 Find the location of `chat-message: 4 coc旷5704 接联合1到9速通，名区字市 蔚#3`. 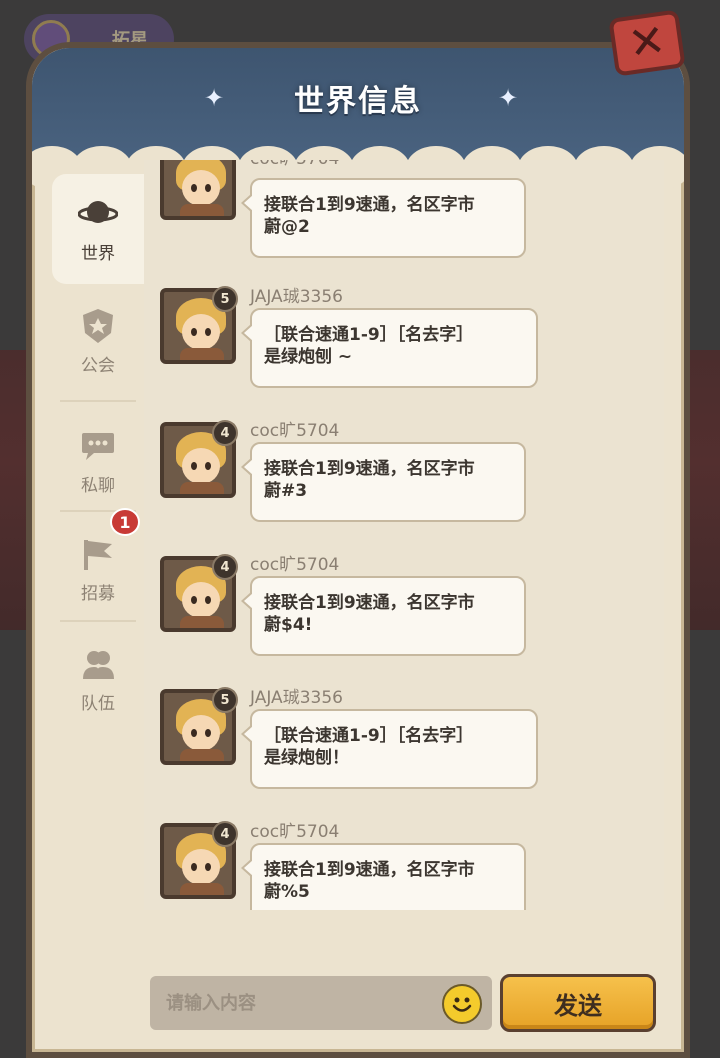

chat-message: 4 coc旷5704 接联合1到9速通，名区字市 蔚#3 is located at coordinates (410, 483).